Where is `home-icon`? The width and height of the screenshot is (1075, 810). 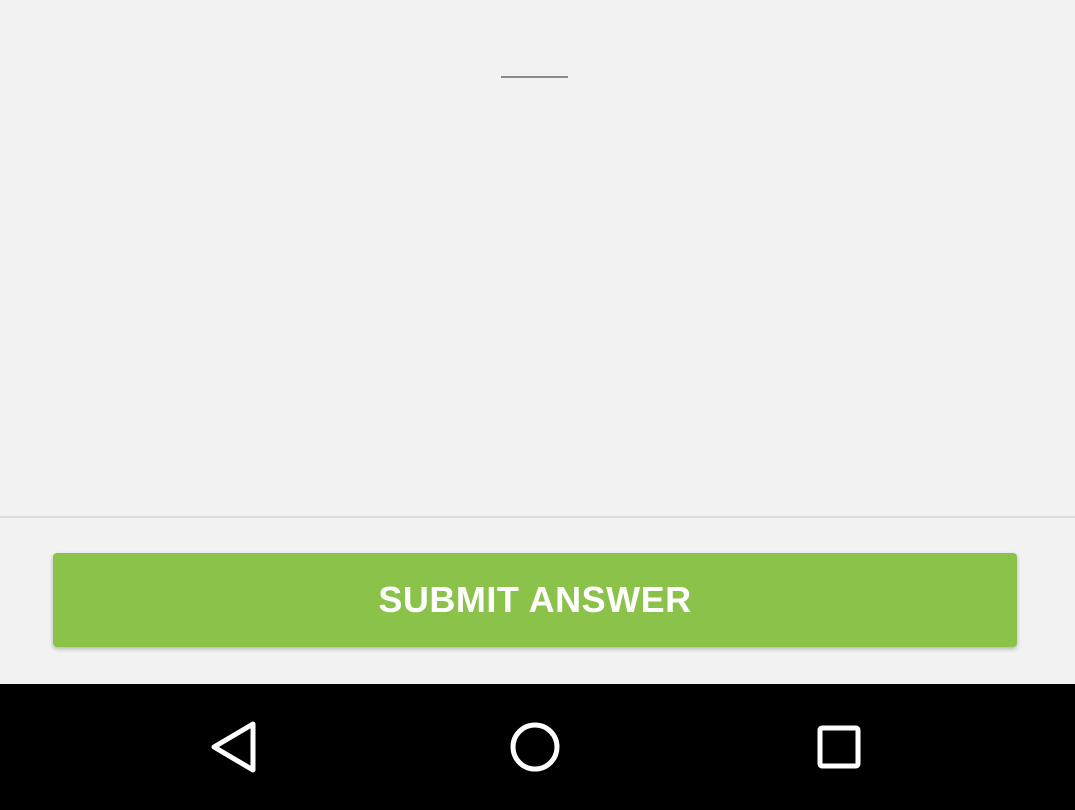
home-icon is located at coordinates (535, 747).